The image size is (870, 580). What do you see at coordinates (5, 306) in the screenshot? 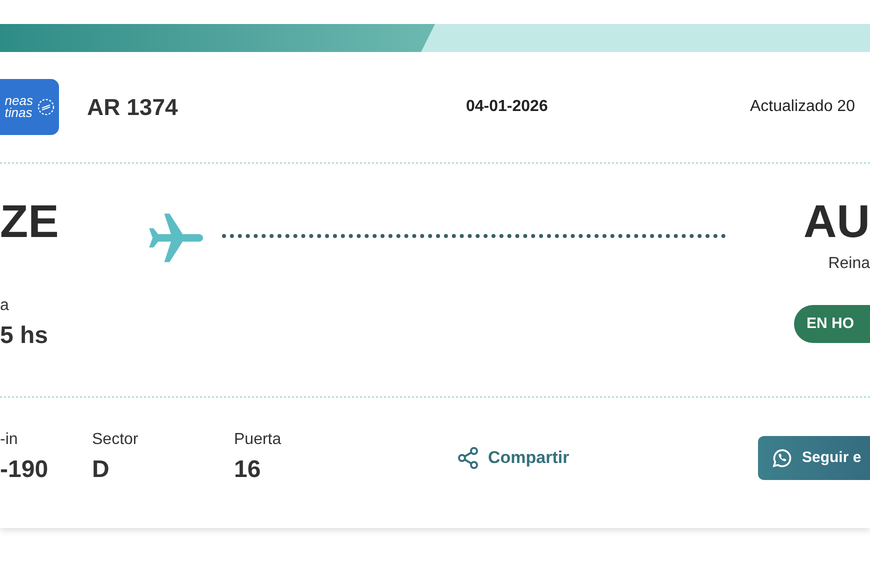
I see `time-label: a` at bounding box center [5, 306].